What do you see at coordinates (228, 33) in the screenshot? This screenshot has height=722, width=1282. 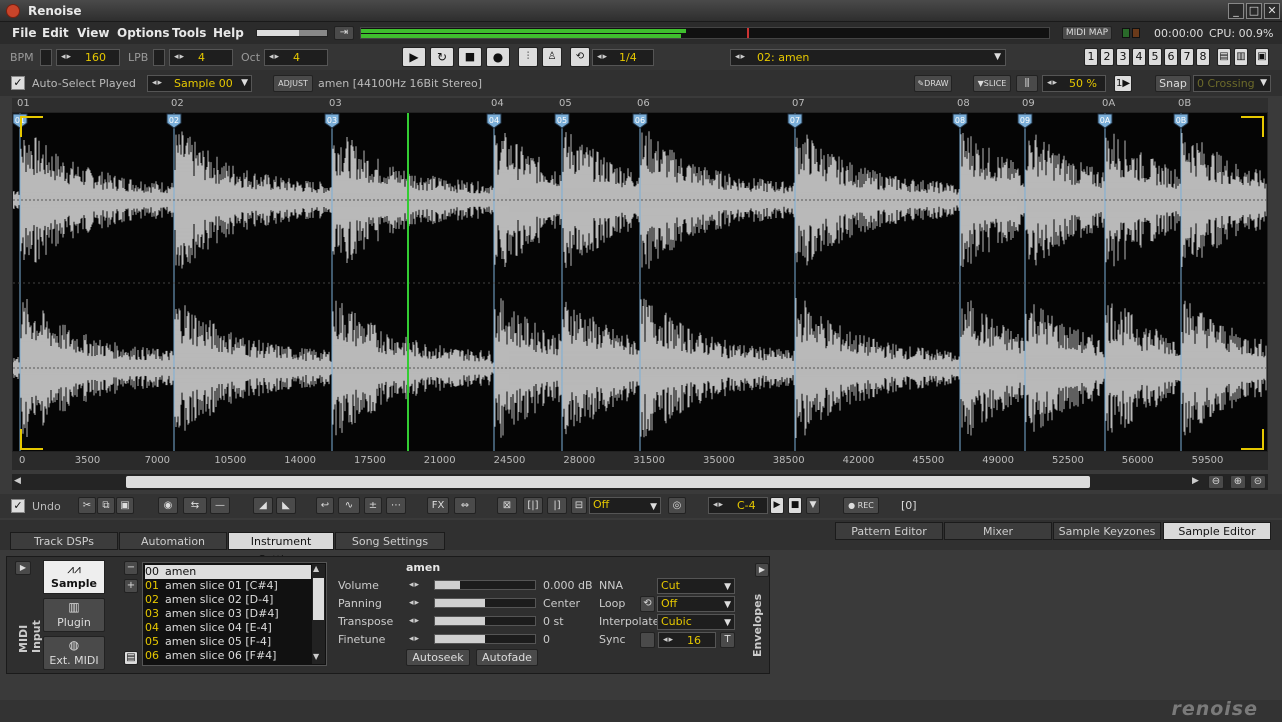 I see `menu-help: Help` at bounding box center [228, 33].